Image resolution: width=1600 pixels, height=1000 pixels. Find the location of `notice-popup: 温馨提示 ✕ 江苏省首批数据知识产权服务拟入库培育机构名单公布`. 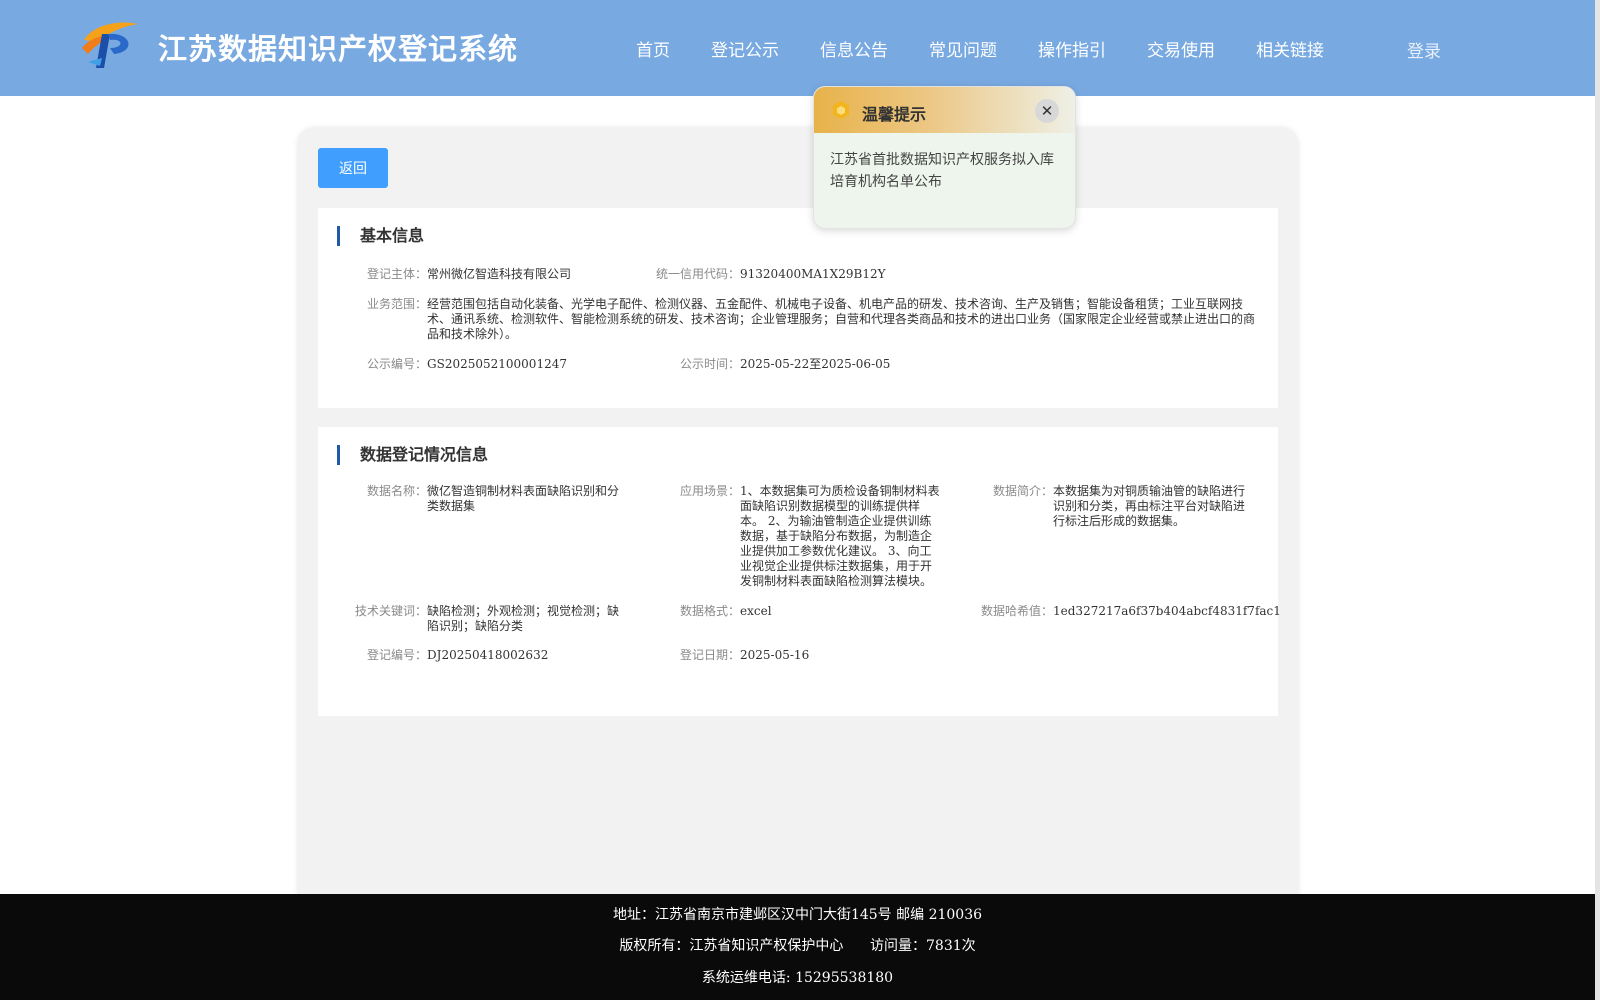

notice-popup: 温馨提示 ✕ 江苏省首批数据知识产权服务拟入库培育机构名单公布 is located at coordinates (944, 157).